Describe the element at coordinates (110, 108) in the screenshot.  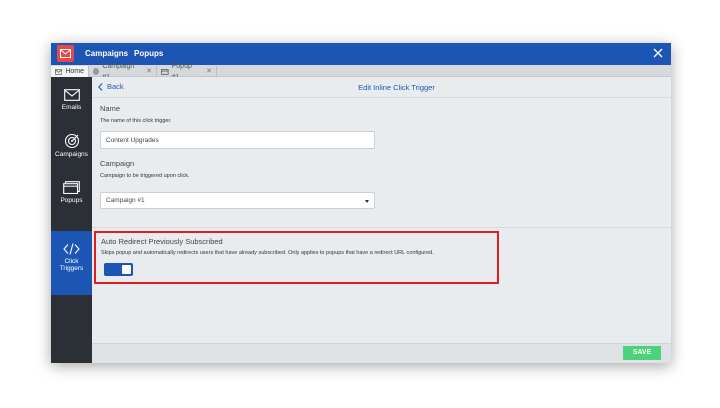
I see `name-label: Name` at that location.